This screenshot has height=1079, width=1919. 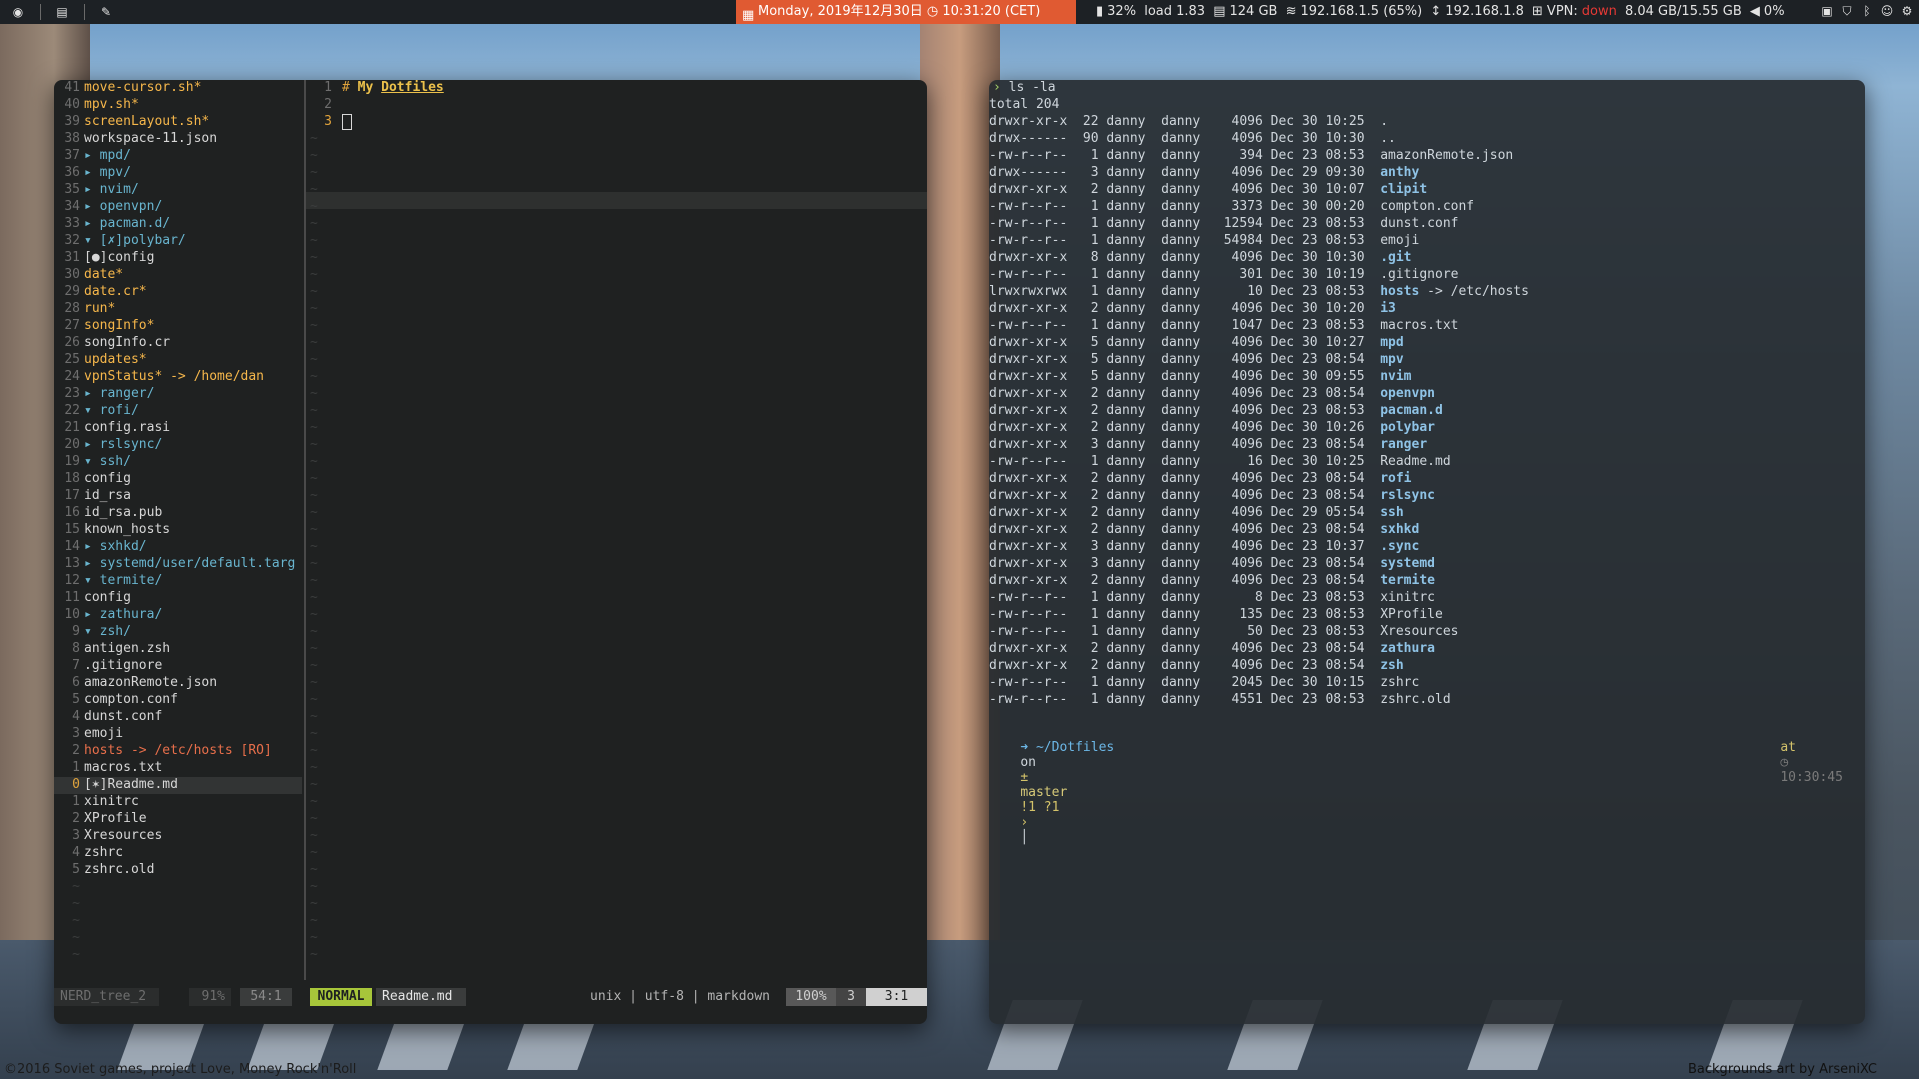 What do you see at coordinates (62, 12) in the screenshot?
I see `document-icon: ▤` at bounding box center [62, 12].